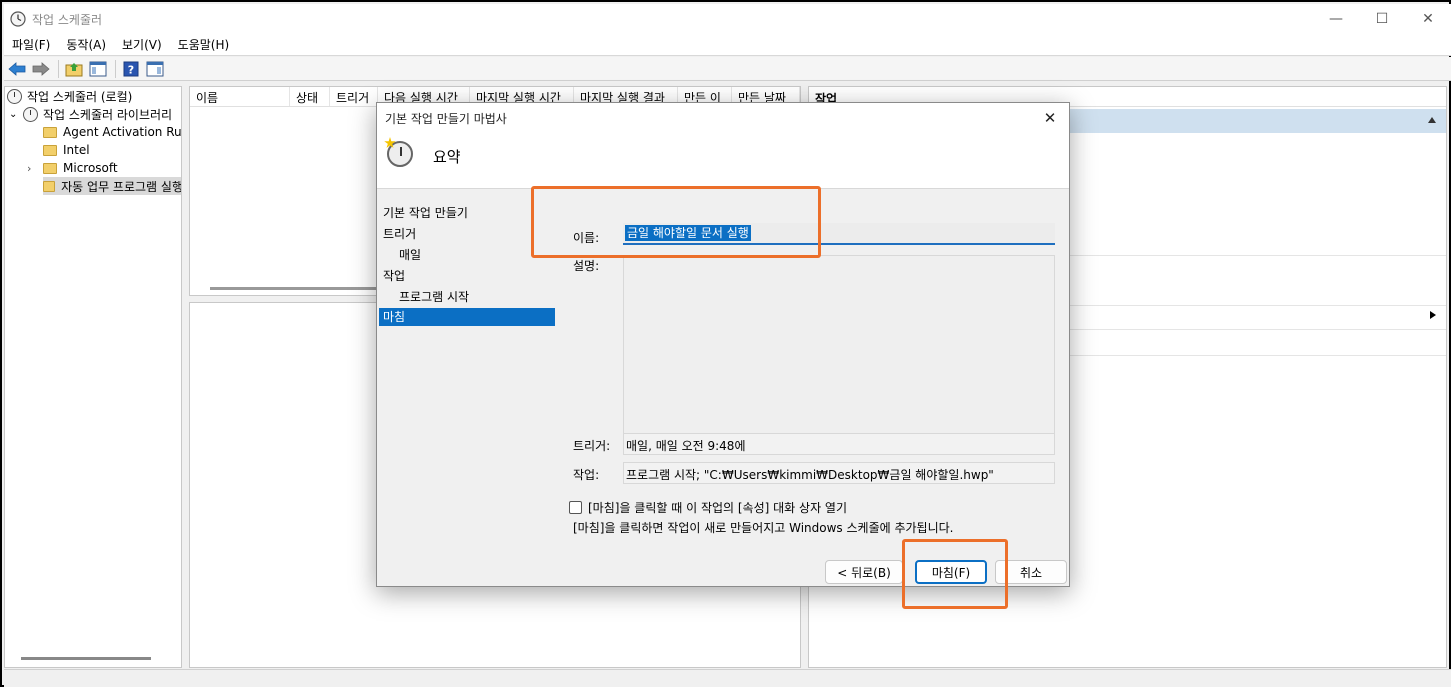 Image resolution: width=1451 pixels, height=687 pixels. I want to click on finish-highlight-box, so click(955, 574).